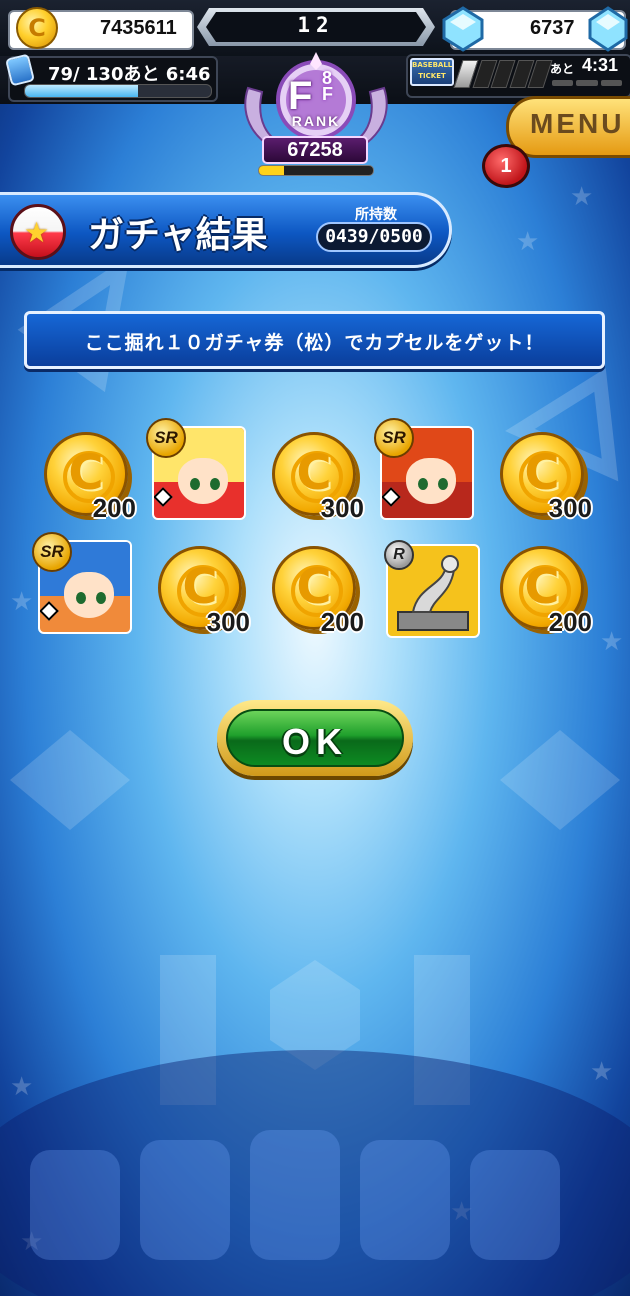 Image resolution: width=630 pixels, height=1296 pixels. What do you see at coordinates (315, 741) in the screenshot?
I see `ok-label: OK` at bounding box center [315, 741].